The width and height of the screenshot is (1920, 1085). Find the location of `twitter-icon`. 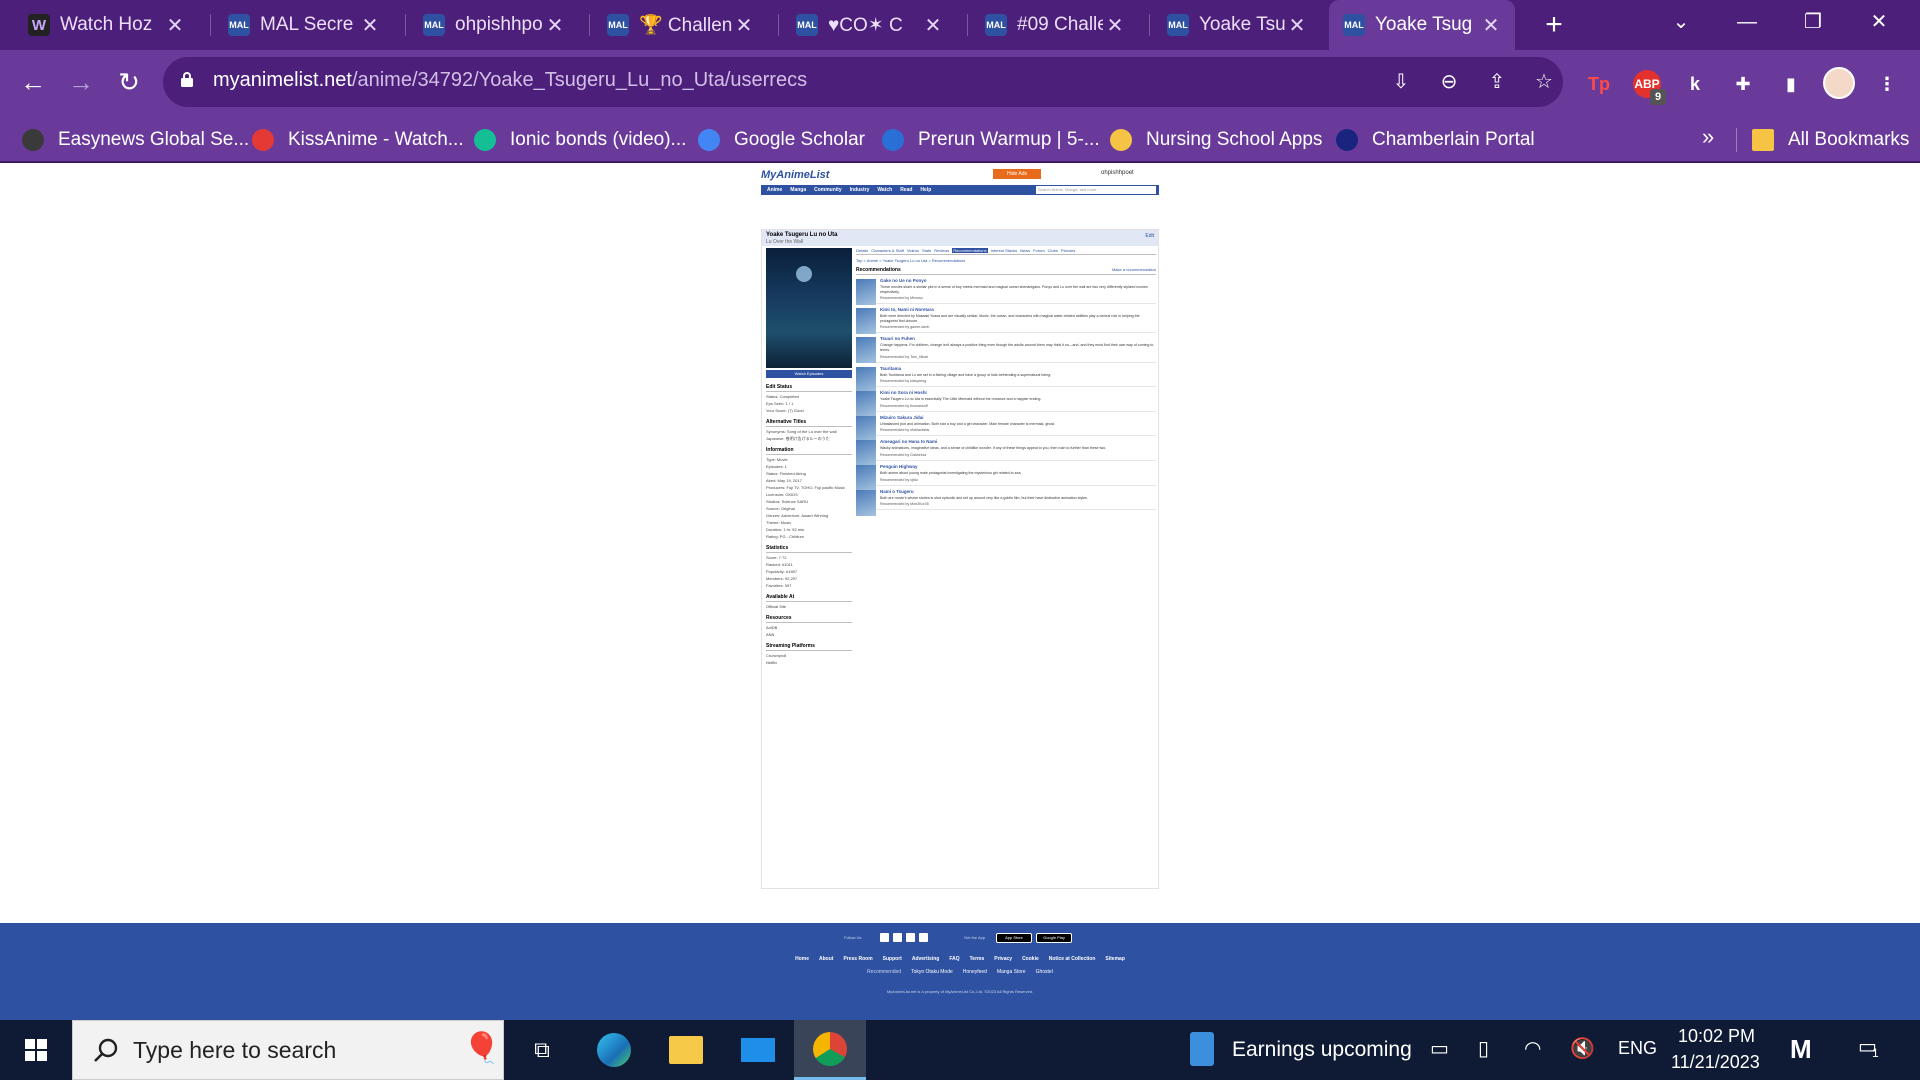

twitter-icon is located at coordinates (897, 937).